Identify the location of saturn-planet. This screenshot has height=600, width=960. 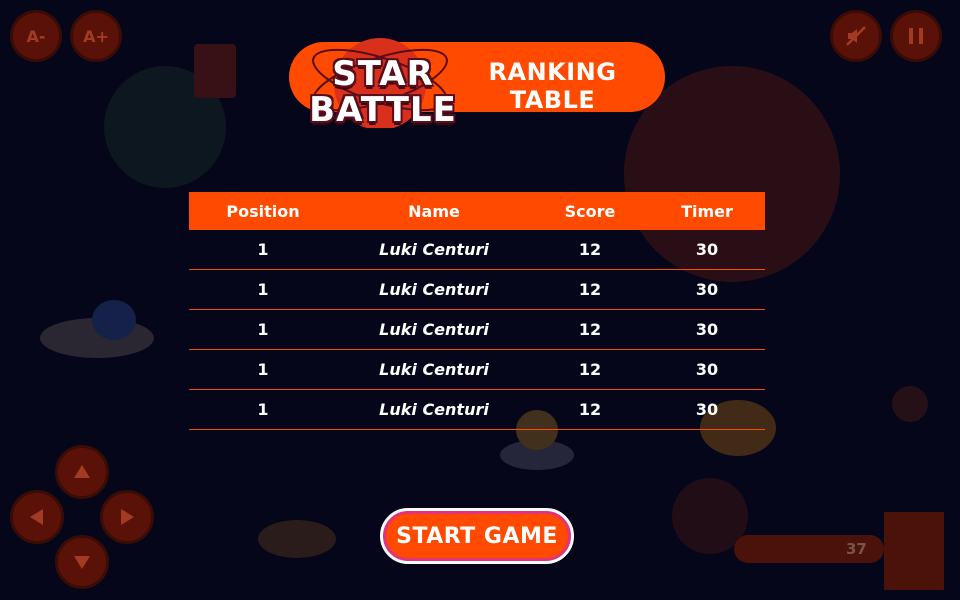
(297, 539).